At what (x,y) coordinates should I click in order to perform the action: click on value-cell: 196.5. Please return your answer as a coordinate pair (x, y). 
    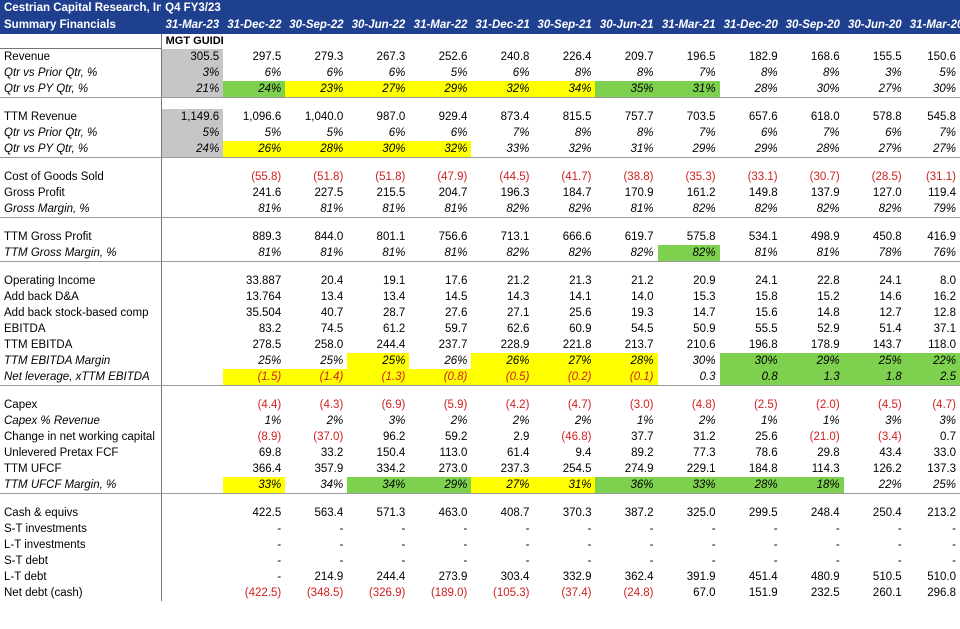
    Looking at the image, I should click on (701, 56).